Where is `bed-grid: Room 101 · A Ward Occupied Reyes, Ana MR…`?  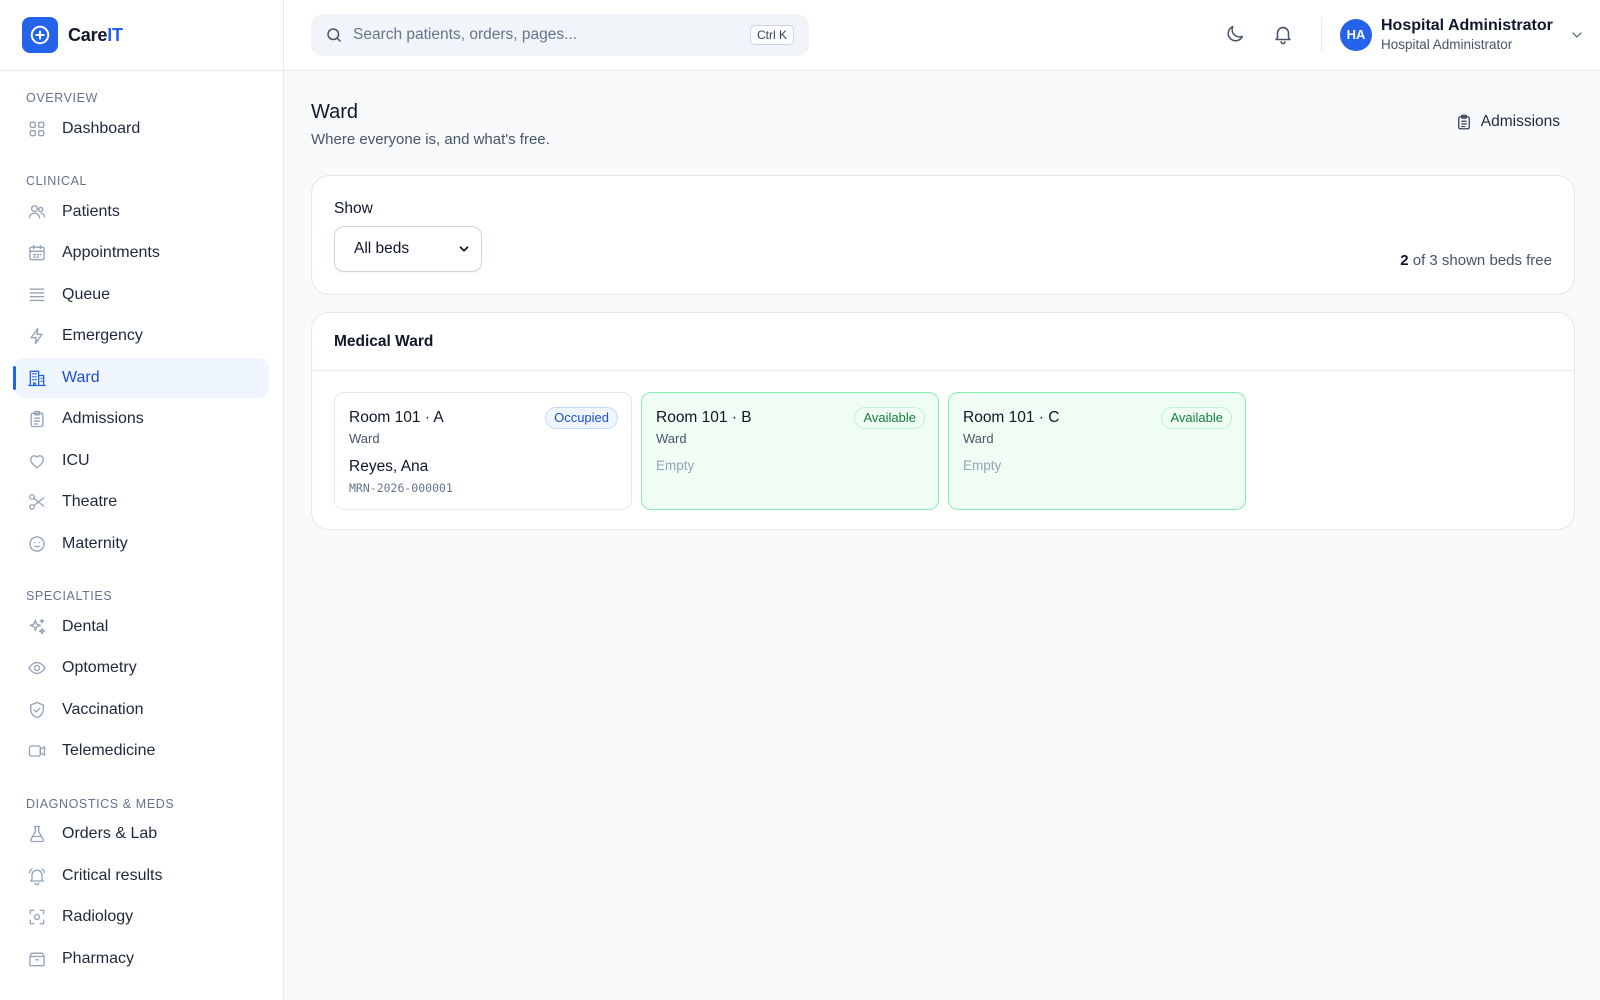 bed-grid: Room 101 · A Ward Occupied Reyes, Ana MR… is located at coordinates (790, 451).